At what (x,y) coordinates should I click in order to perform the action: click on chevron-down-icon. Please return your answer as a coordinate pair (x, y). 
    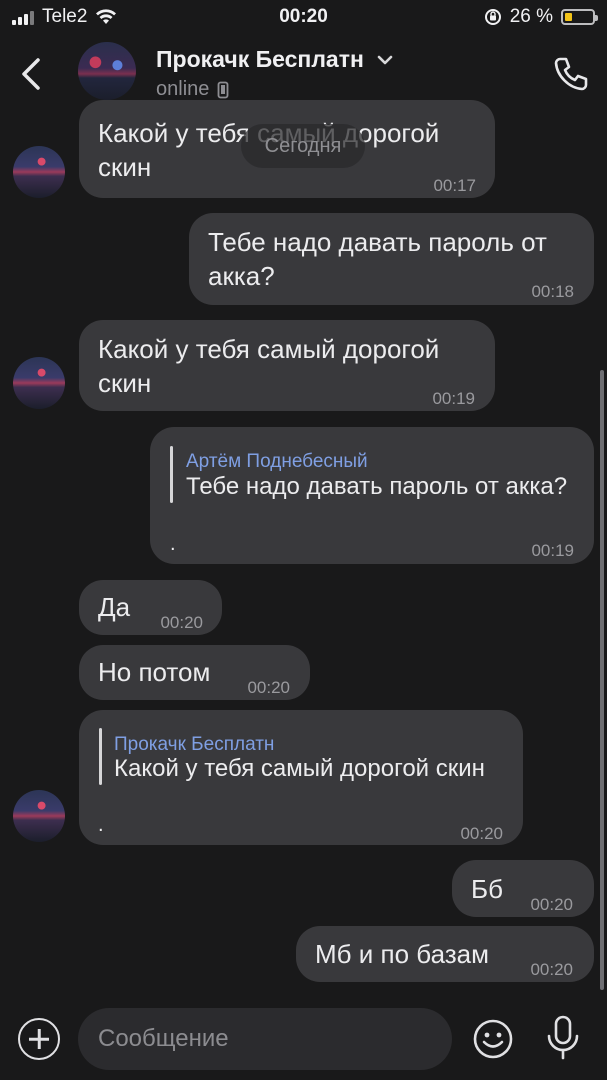
    Looking at the image, I should click on (385, 59).